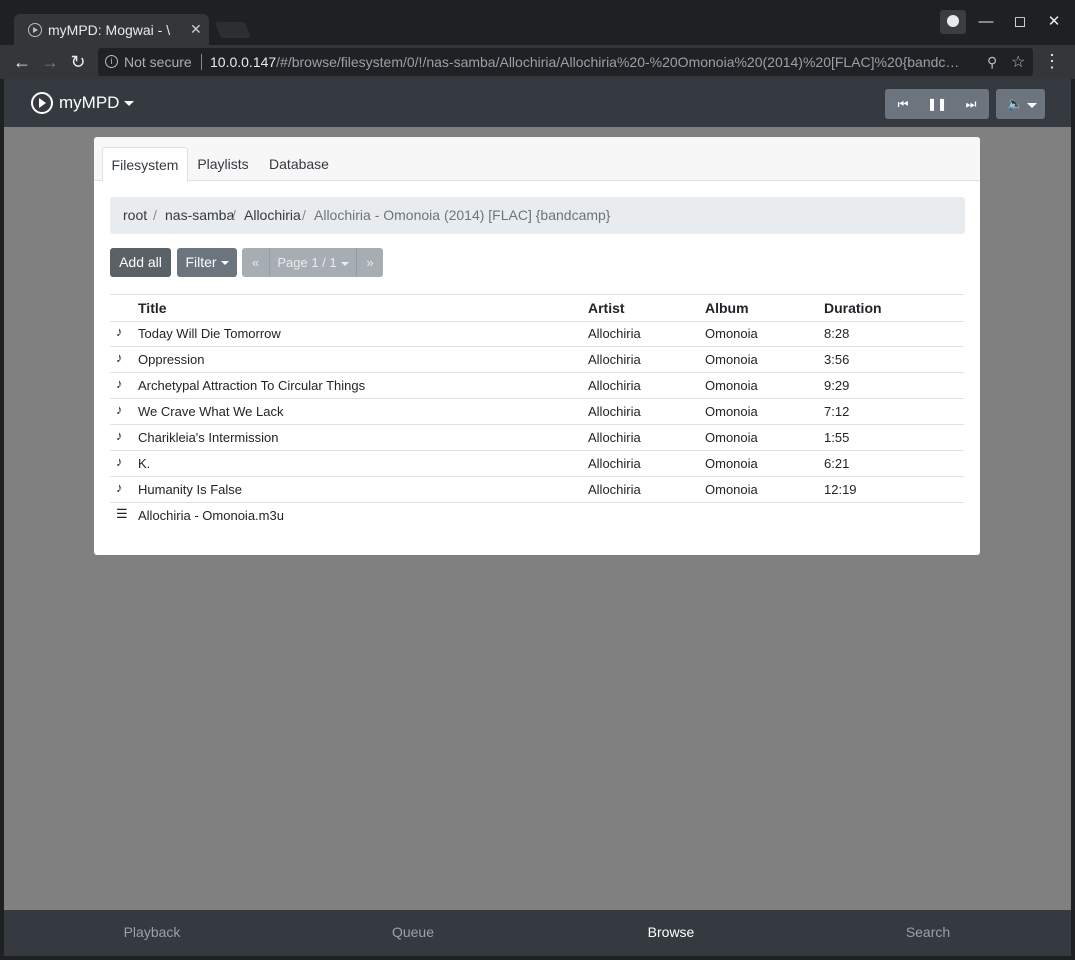  I want to click on header-artist: Artist, so click(606, 308).